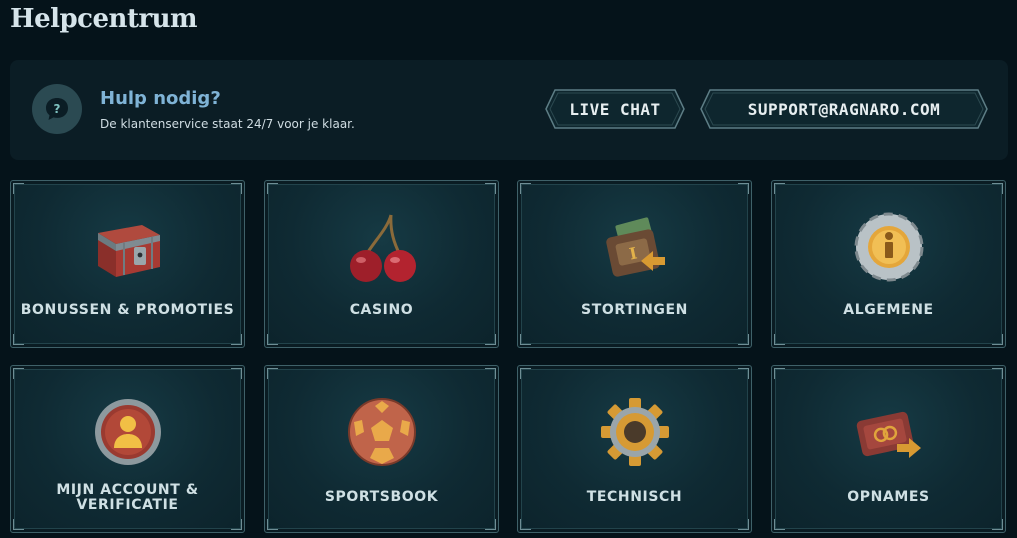  I want to click on category-opnames: OPNAMES, so click(888, 449).